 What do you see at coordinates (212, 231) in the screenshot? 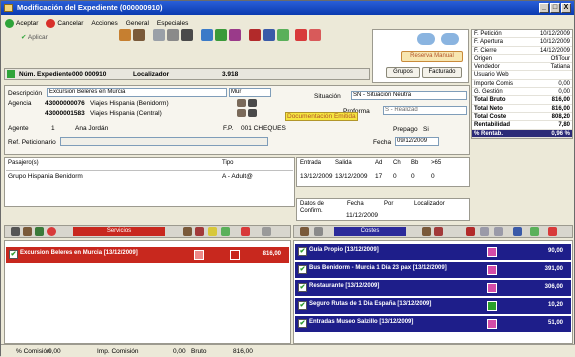
I see `pencil-icon` at bounding box center [212, 231].